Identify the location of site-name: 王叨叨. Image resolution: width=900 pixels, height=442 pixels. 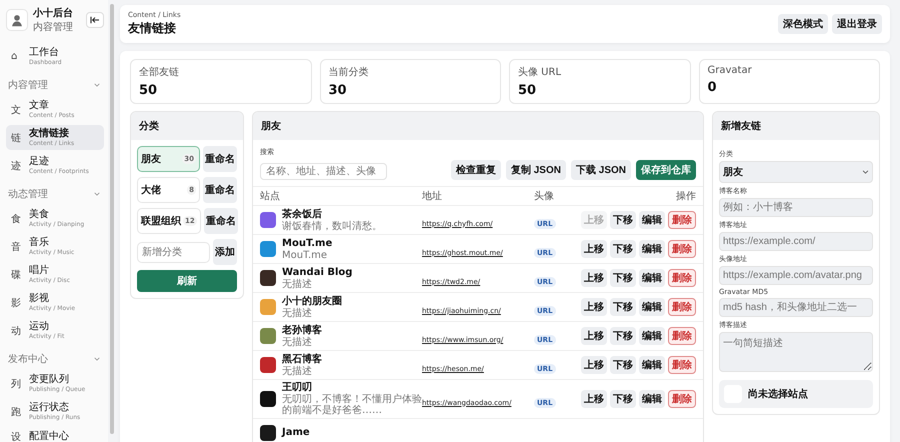
(297, 388).